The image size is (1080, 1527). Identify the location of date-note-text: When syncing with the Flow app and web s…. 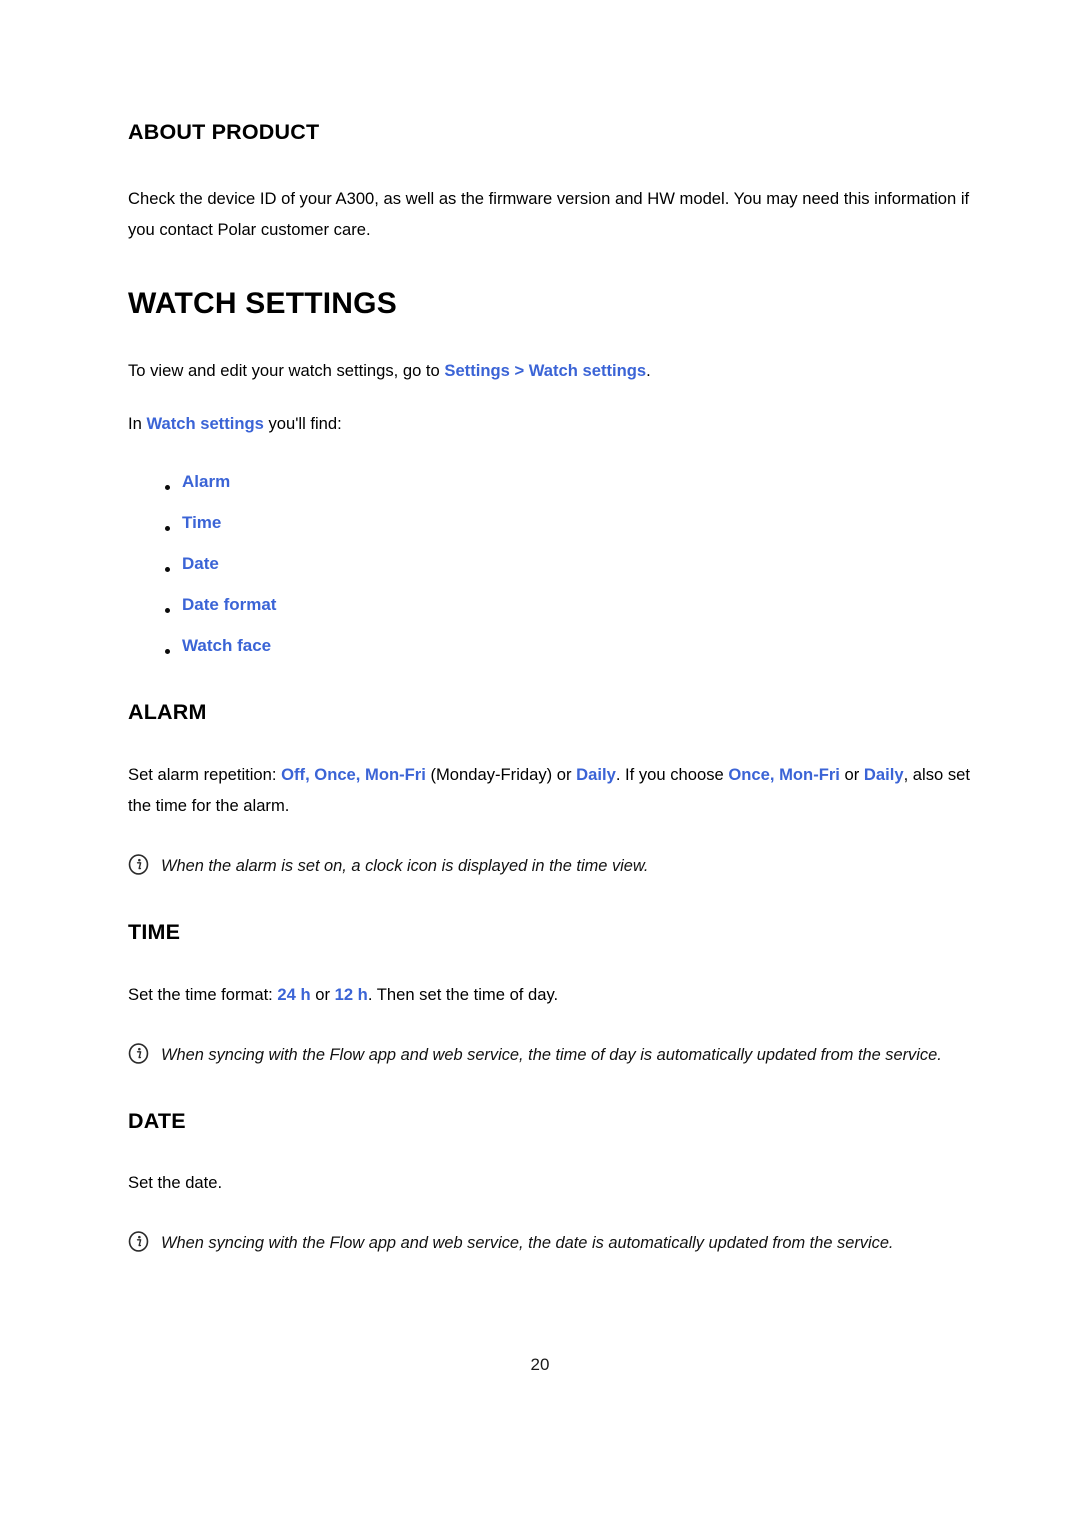
(527, 1243).